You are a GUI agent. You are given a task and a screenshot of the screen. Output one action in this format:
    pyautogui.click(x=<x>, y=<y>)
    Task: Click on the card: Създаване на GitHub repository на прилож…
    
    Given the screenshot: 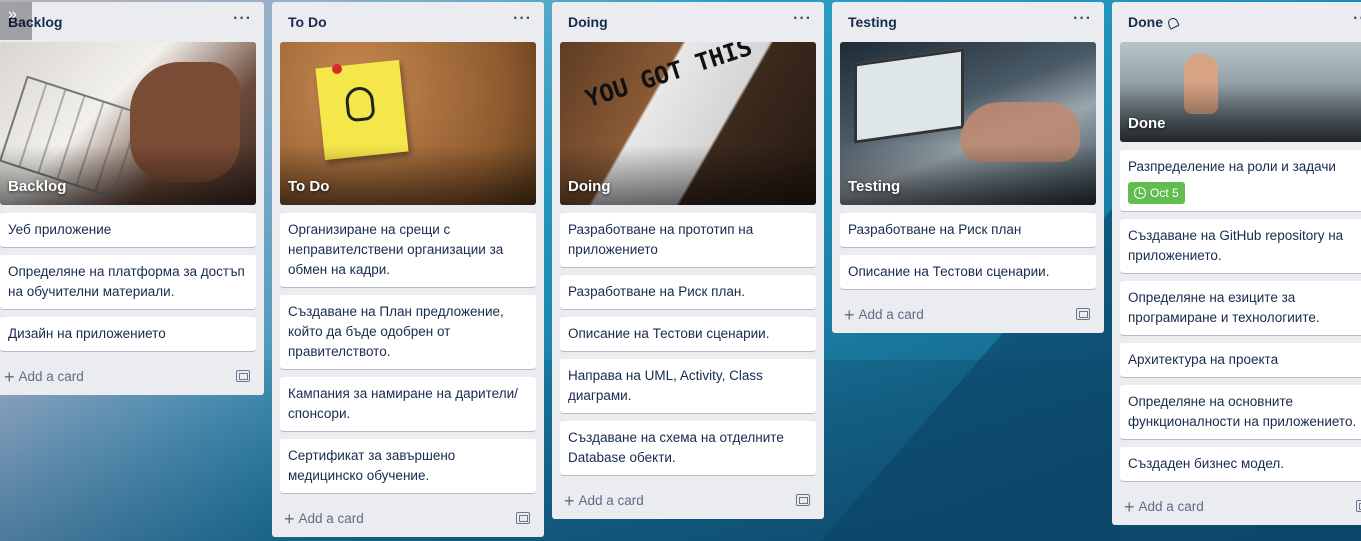 What is the action you would take?
    pyautogui.click(x=1240, y=246)
    